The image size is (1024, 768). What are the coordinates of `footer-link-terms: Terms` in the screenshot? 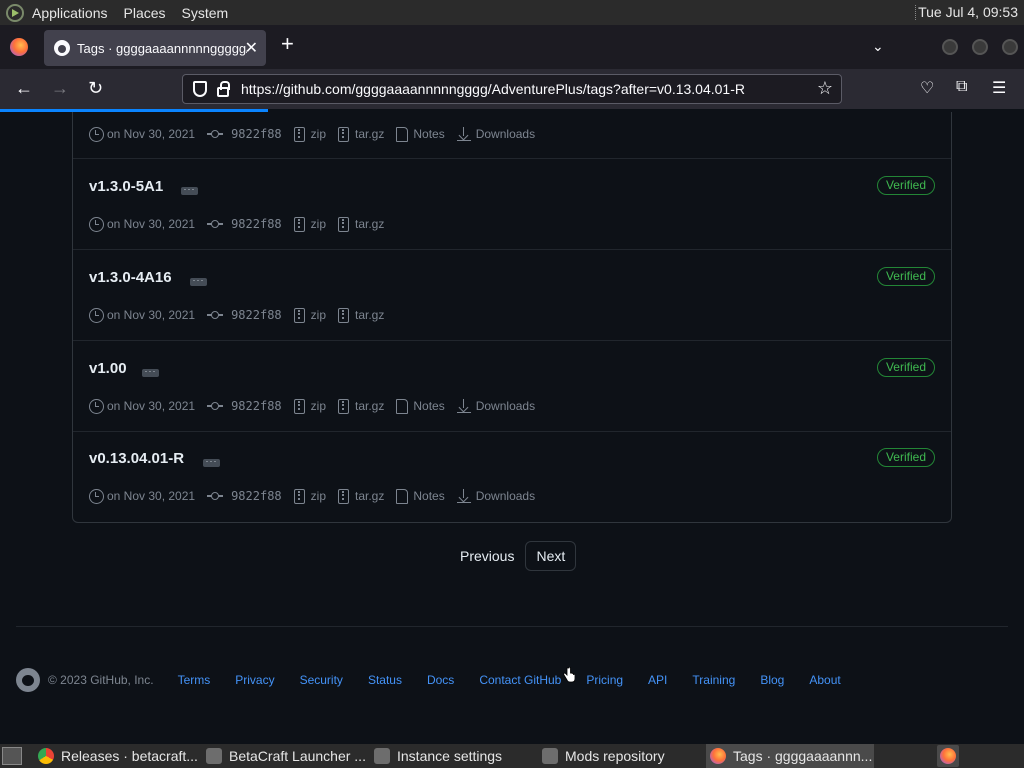 It's located at (194, 680).